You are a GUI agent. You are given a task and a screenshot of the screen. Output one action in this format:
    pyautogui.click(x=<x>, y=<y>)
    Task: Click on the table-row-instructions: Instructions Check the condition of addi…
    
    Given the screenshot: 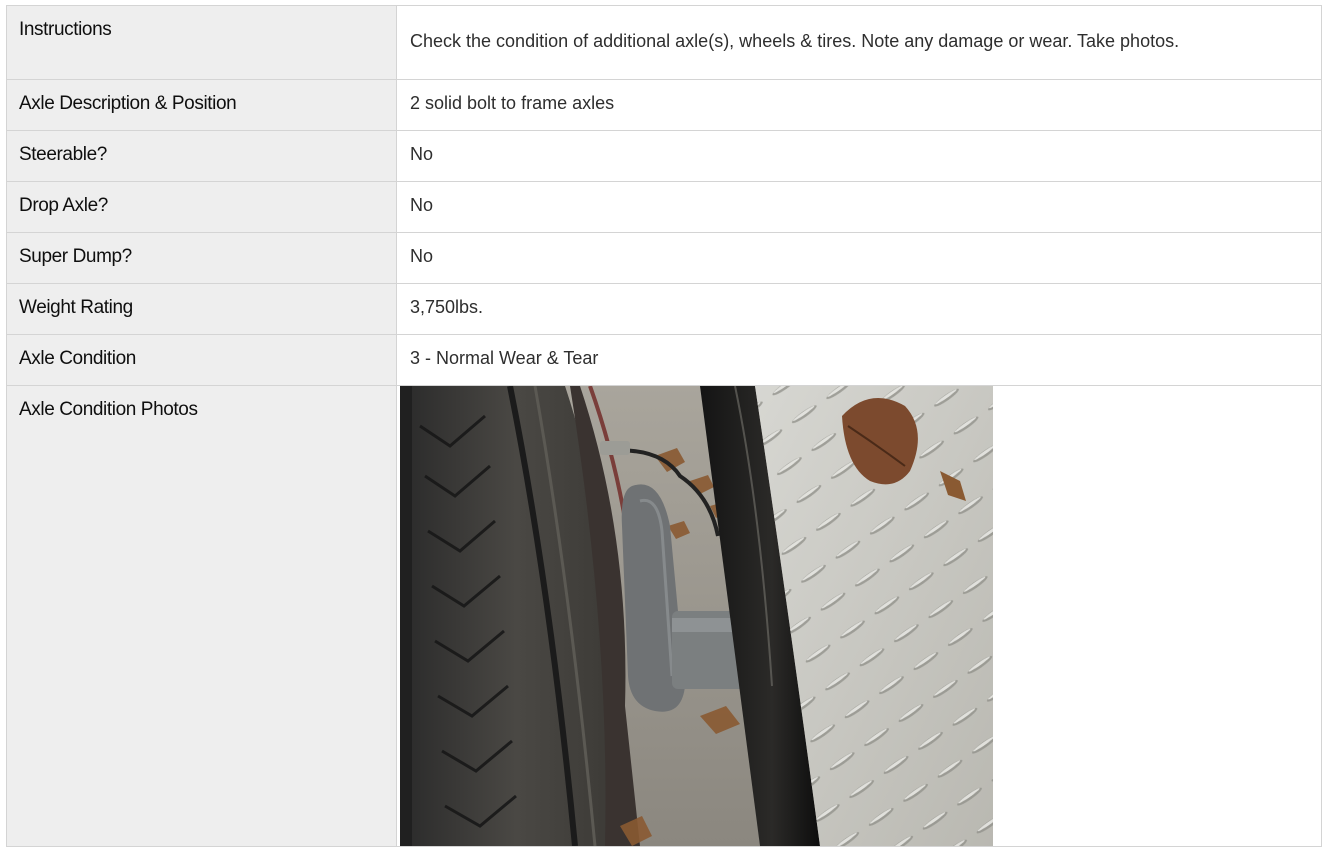 What is the action you would take?
    pyautogui.click(x=664, y=43)
    